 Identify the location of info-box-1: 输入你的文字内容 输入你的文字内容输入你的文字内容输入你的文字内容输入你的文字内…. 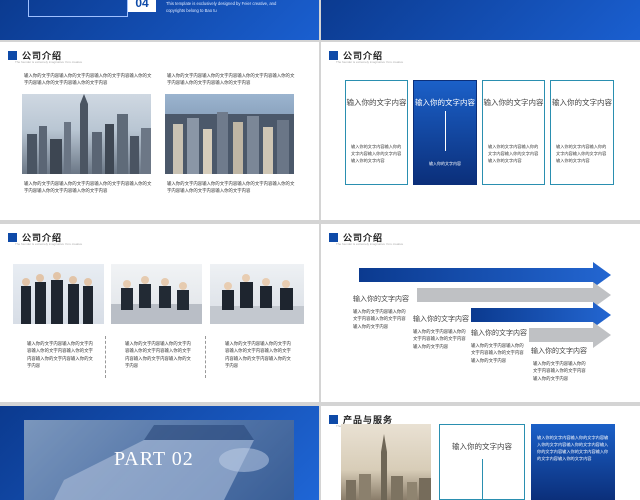
(376, 132).